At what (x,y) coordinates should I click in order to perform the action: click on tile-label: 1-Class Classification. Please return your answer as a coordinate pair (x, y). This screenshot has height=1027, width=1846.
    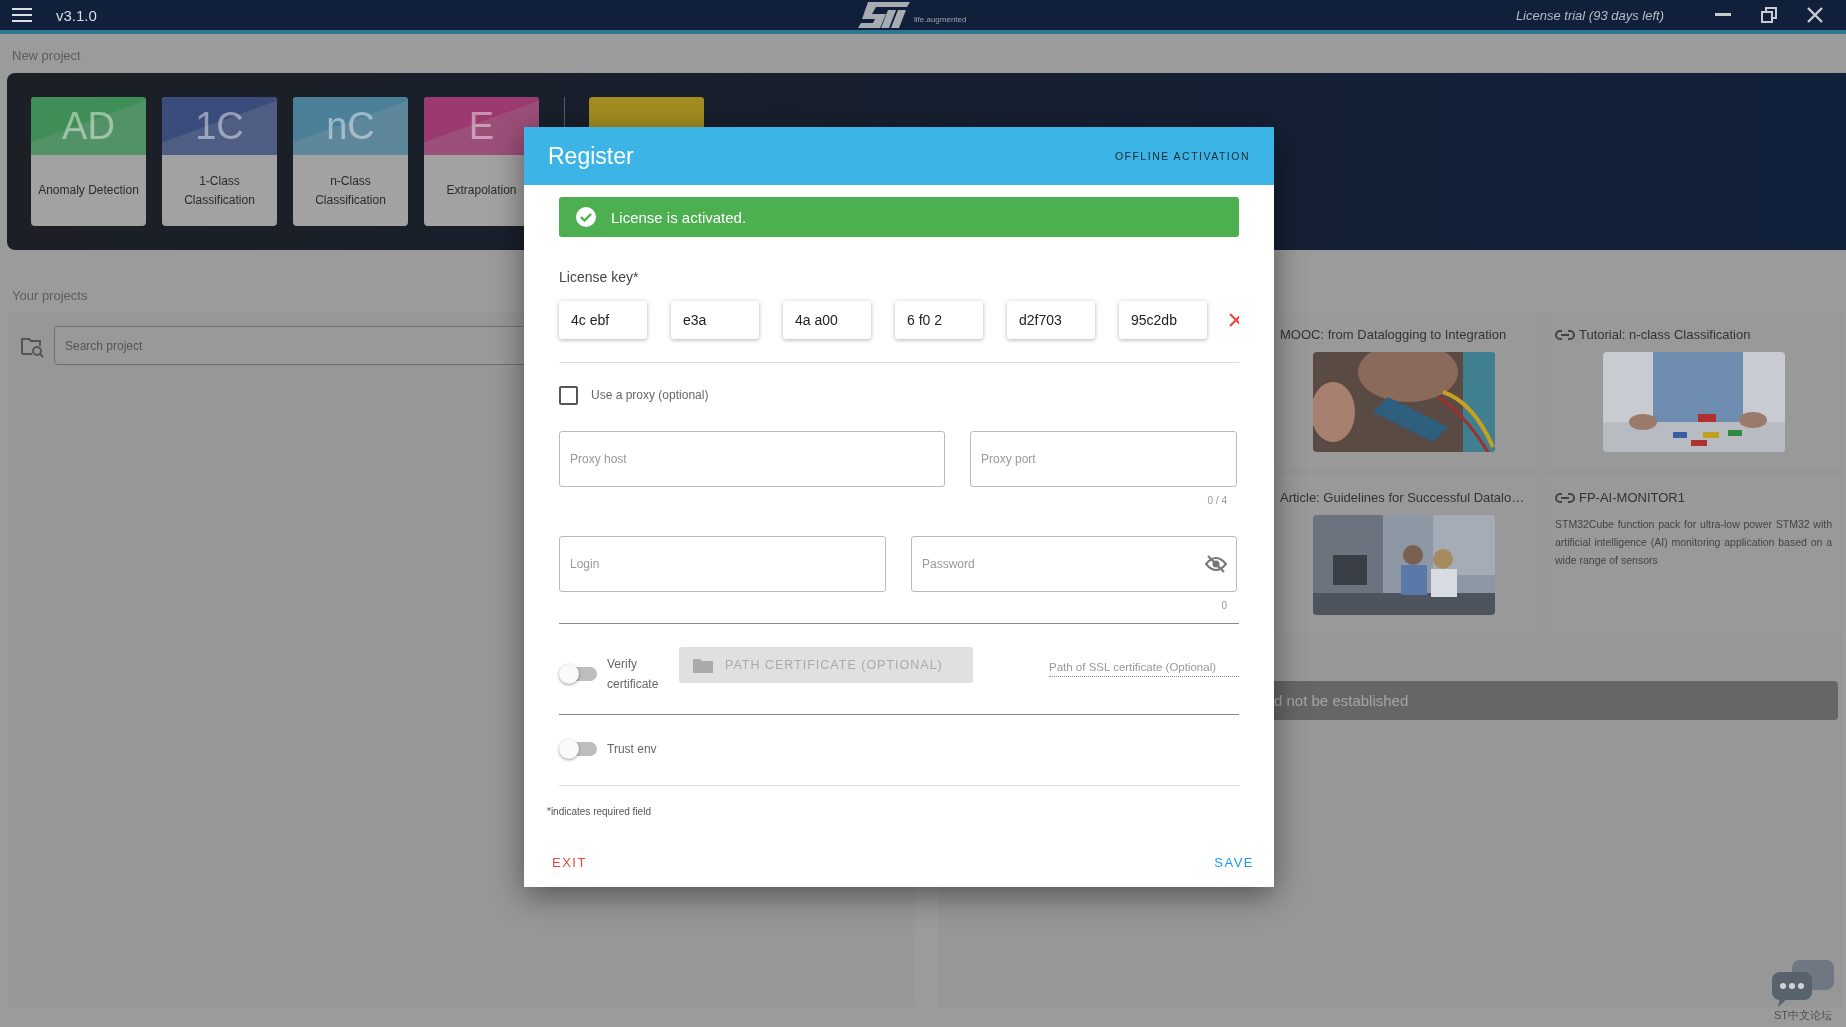
    Looking at the image, I should click on (219, 190).